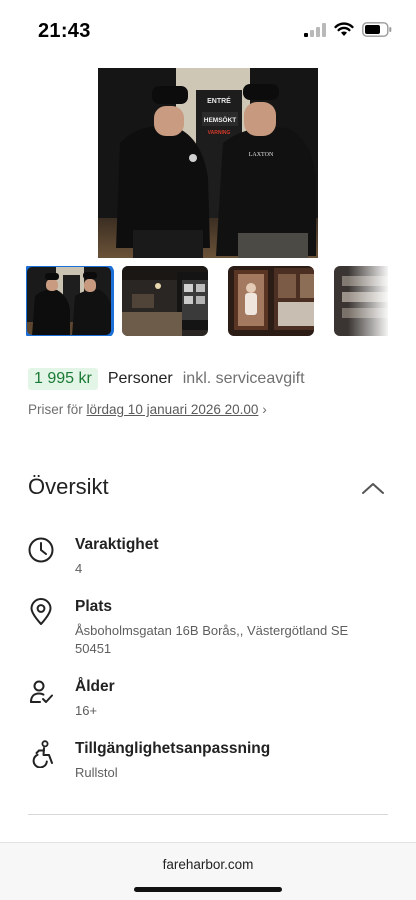 Image resolution: width=416 pixels, height=900 pixels. I want to click on detail-duration: Varaktighet 4, so click(208, 556).